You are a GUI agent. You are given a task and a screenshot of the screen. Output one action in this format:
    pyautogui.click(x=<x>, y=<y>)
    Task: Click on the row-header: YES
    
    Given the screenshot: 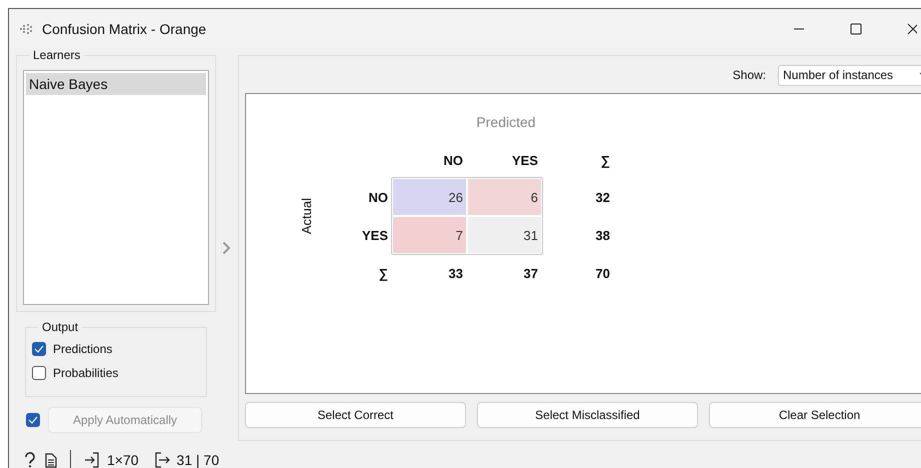 What is the action you would take?
    pyautogui.click(x=375, y=235)
    